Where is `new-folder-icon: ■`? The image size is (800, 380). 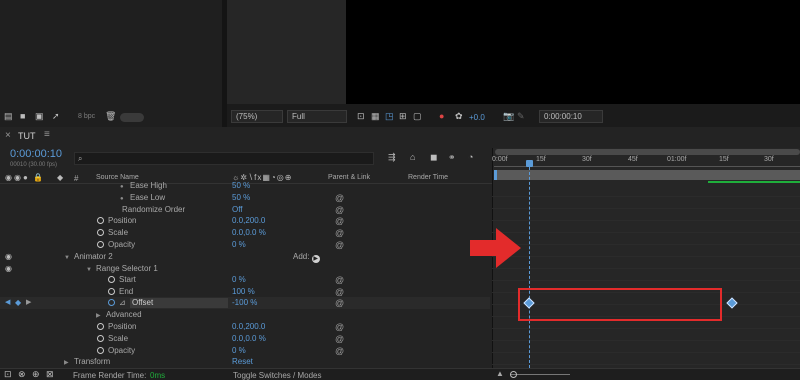
new-folder-icon: ■ is located at coordinates (22, 116).